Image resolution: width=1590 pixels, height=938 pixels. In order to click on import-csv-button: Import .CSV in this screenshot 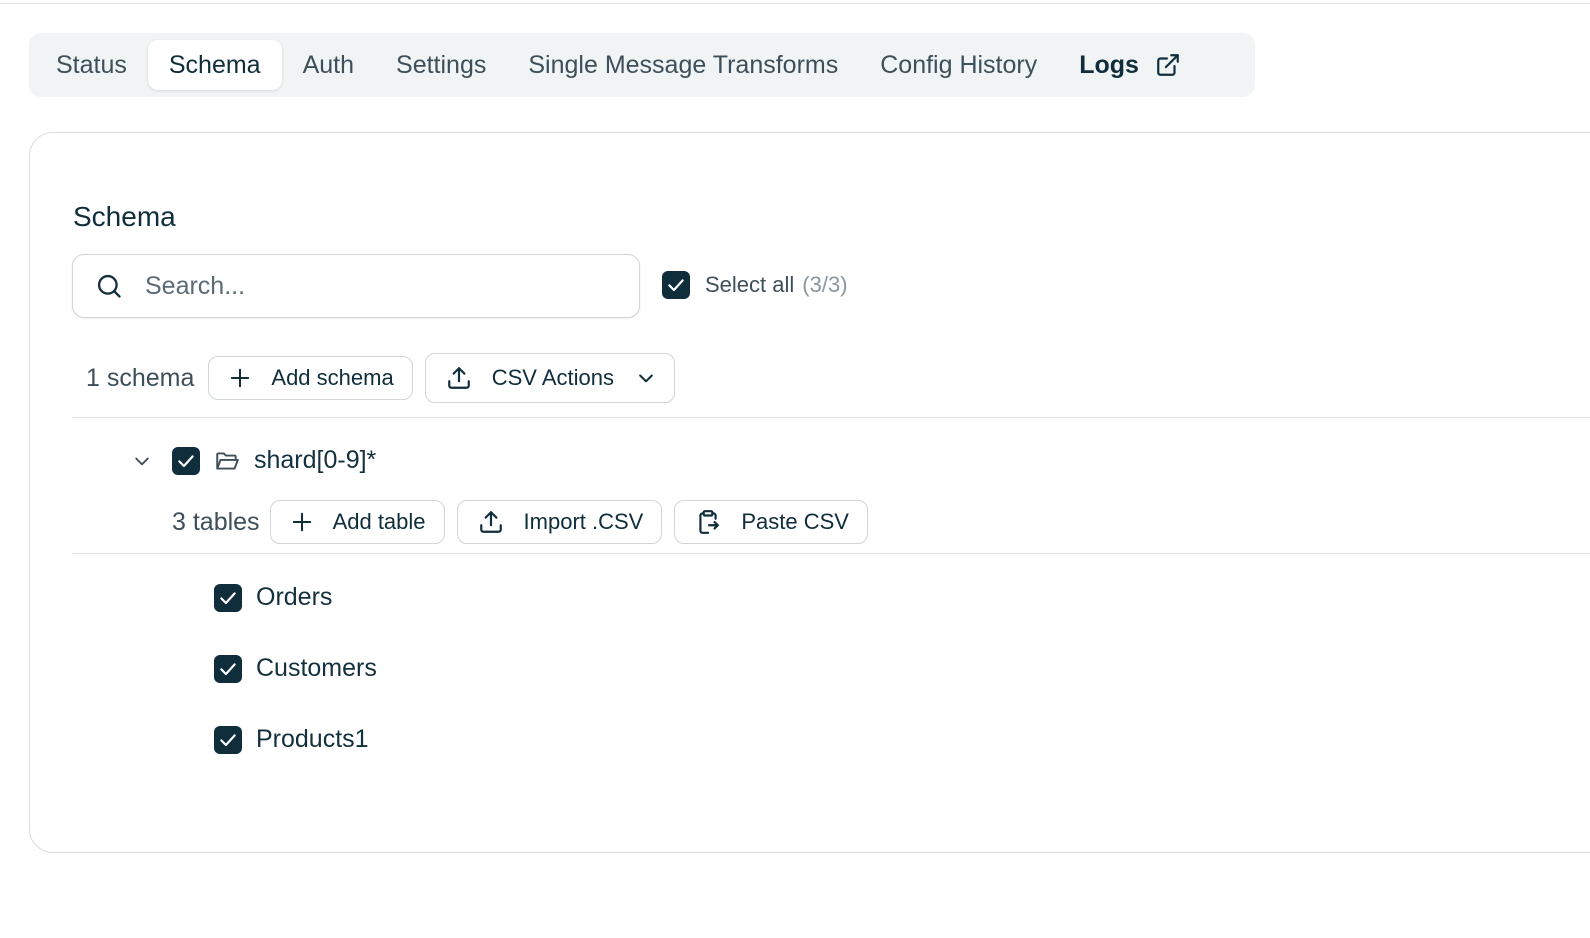, I will do `click(559, 522)`.